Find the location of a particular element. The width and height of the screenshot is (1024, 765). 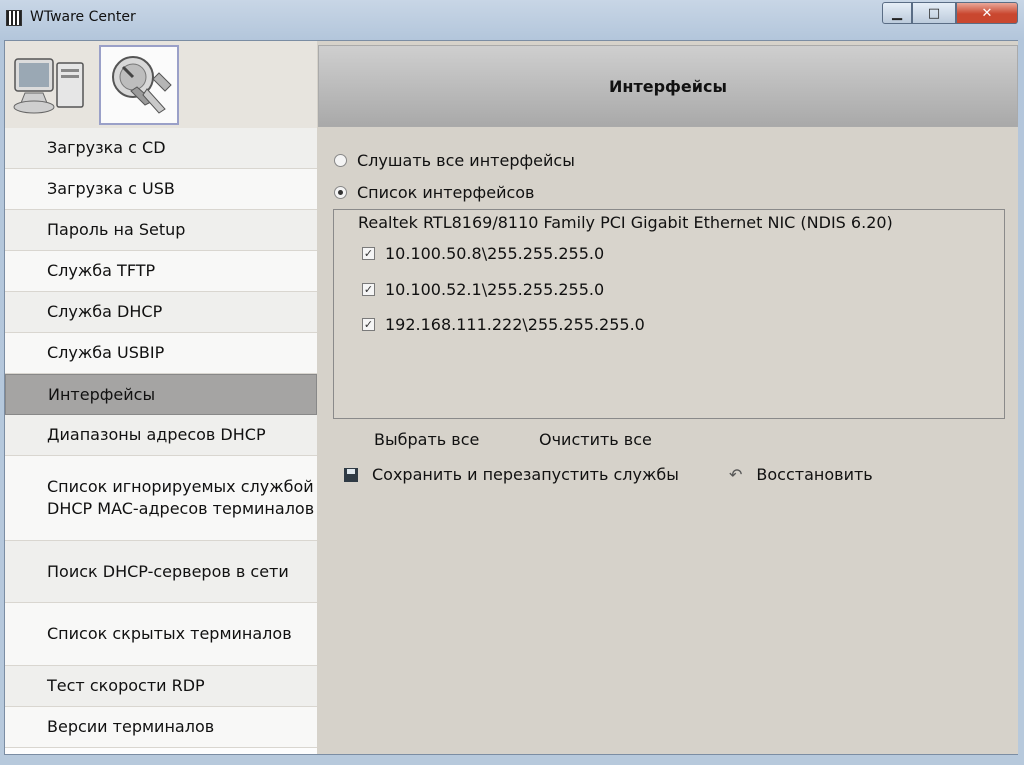

restore-label: Восстановить is located at coordinates (814, 474).